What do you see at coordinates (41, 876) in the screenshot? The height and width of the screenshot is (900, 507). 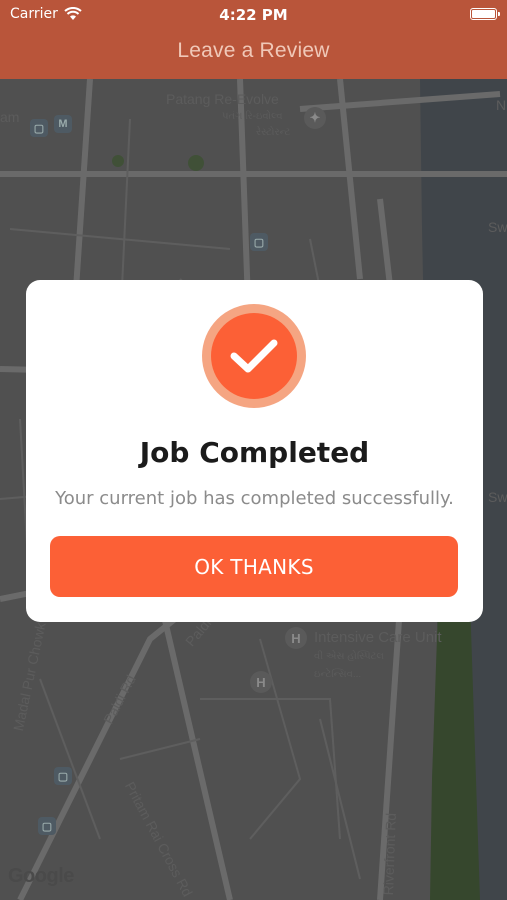 I see `google-logo: Google` at bounding box center [41, 876].